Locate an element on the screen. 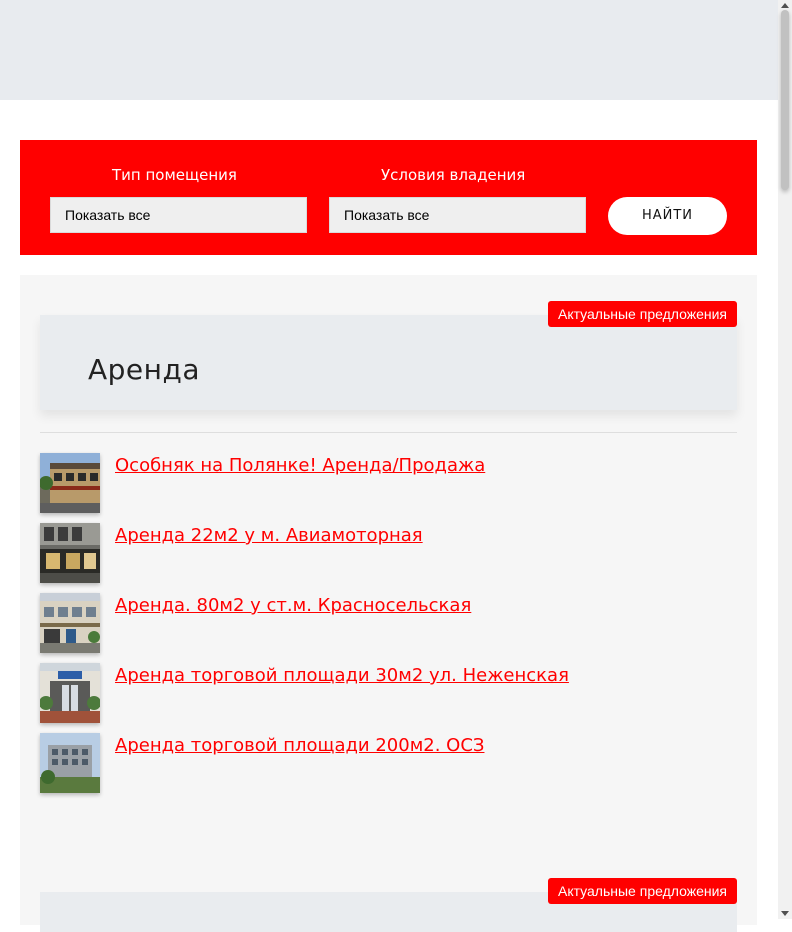 The height and width of the screenshot is (932, 792). type-select: Показать все is located at coordinates (178, 215).